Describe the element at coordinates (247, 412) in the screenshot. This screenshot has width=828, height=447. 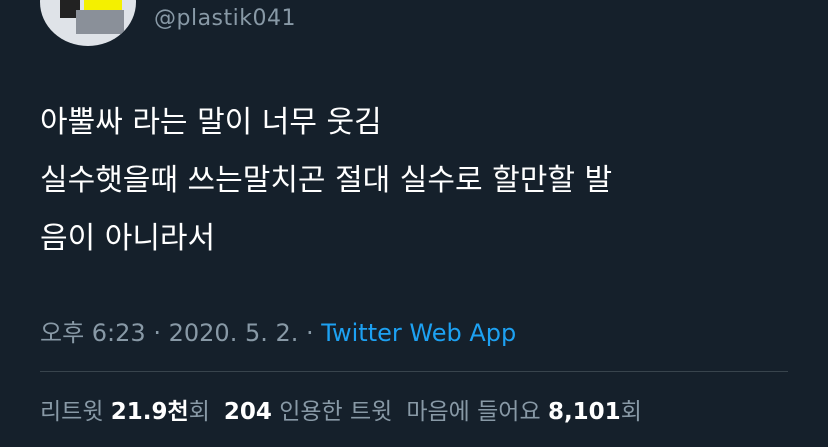
I see `quotes-count: 204` at that location.